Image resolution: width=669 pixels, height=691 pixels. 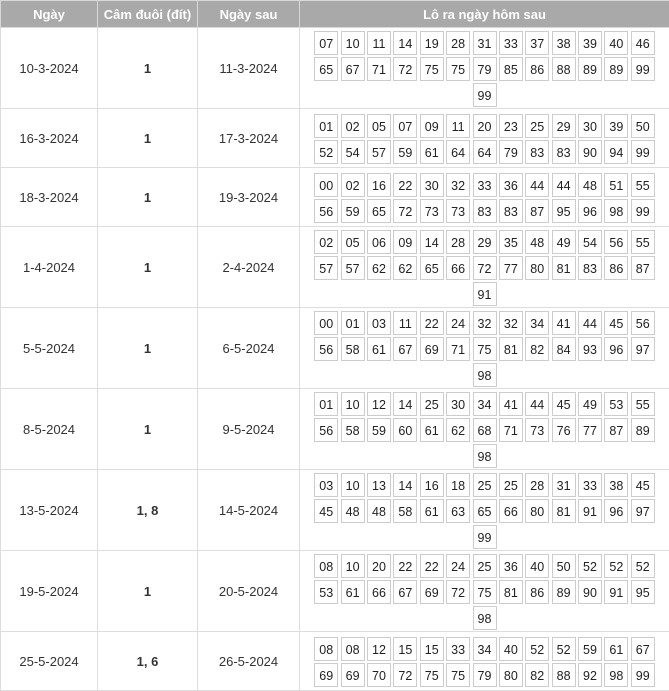 I want to click on lo-number: 63, so click(x=458, y=511).